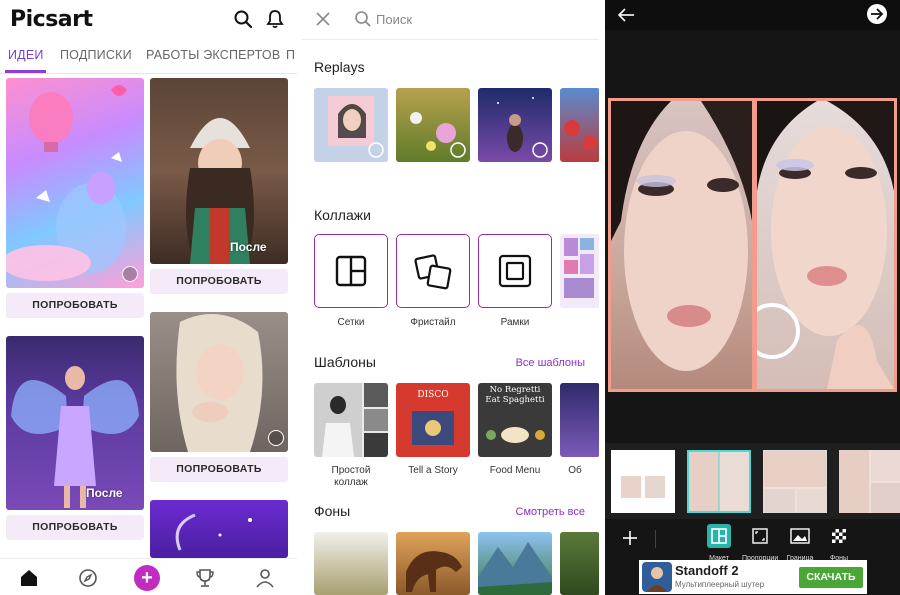 Image resolution: width=900 pixels, height=595 pixels. I want to click on template-label-simple-collage: Простой коллаж, so click(351, 476).